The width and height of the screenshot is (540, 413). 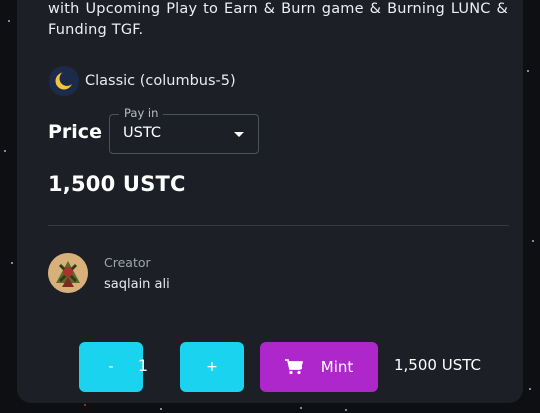 What do you see at coordinates (212, 367) in the screenshot?
I see `increment-quantity-button: +` at bounding box center [212, 367].